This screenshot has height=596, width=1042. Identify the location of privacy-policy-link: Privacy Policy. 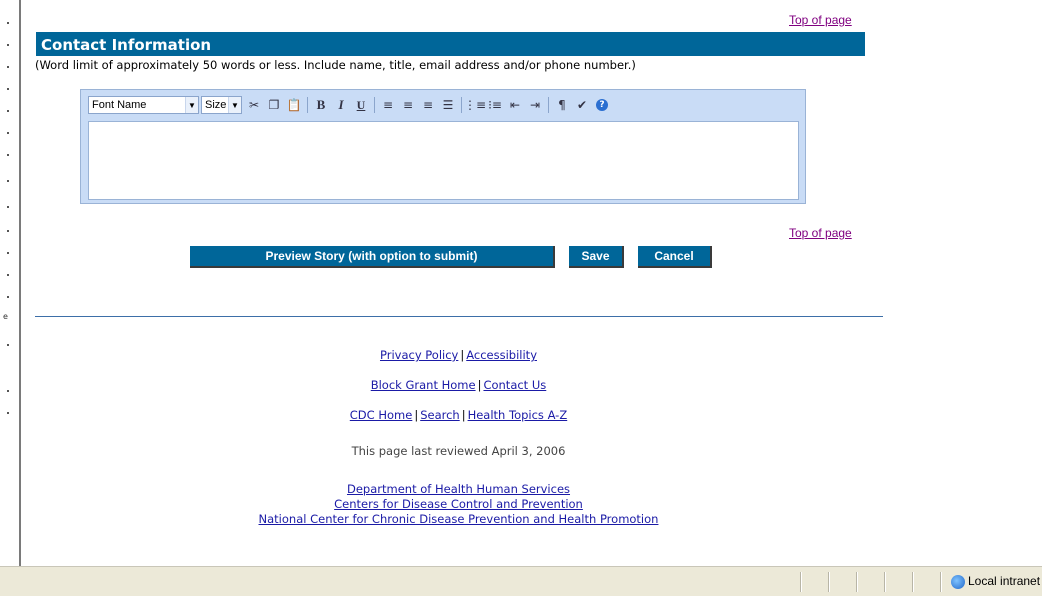
(419, 355).